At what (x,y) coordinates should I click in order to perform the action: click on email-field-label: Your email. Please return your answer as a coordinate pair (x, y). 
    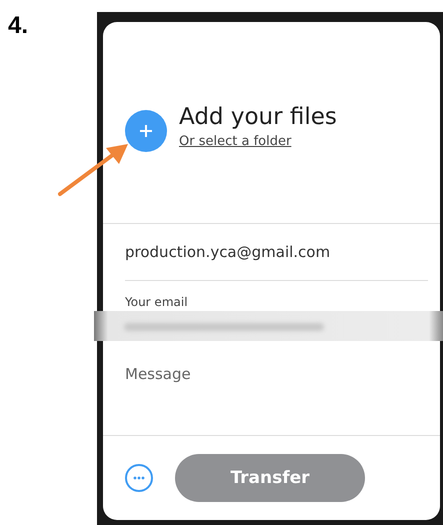
    Looking at the image, I should click on (156, 302).